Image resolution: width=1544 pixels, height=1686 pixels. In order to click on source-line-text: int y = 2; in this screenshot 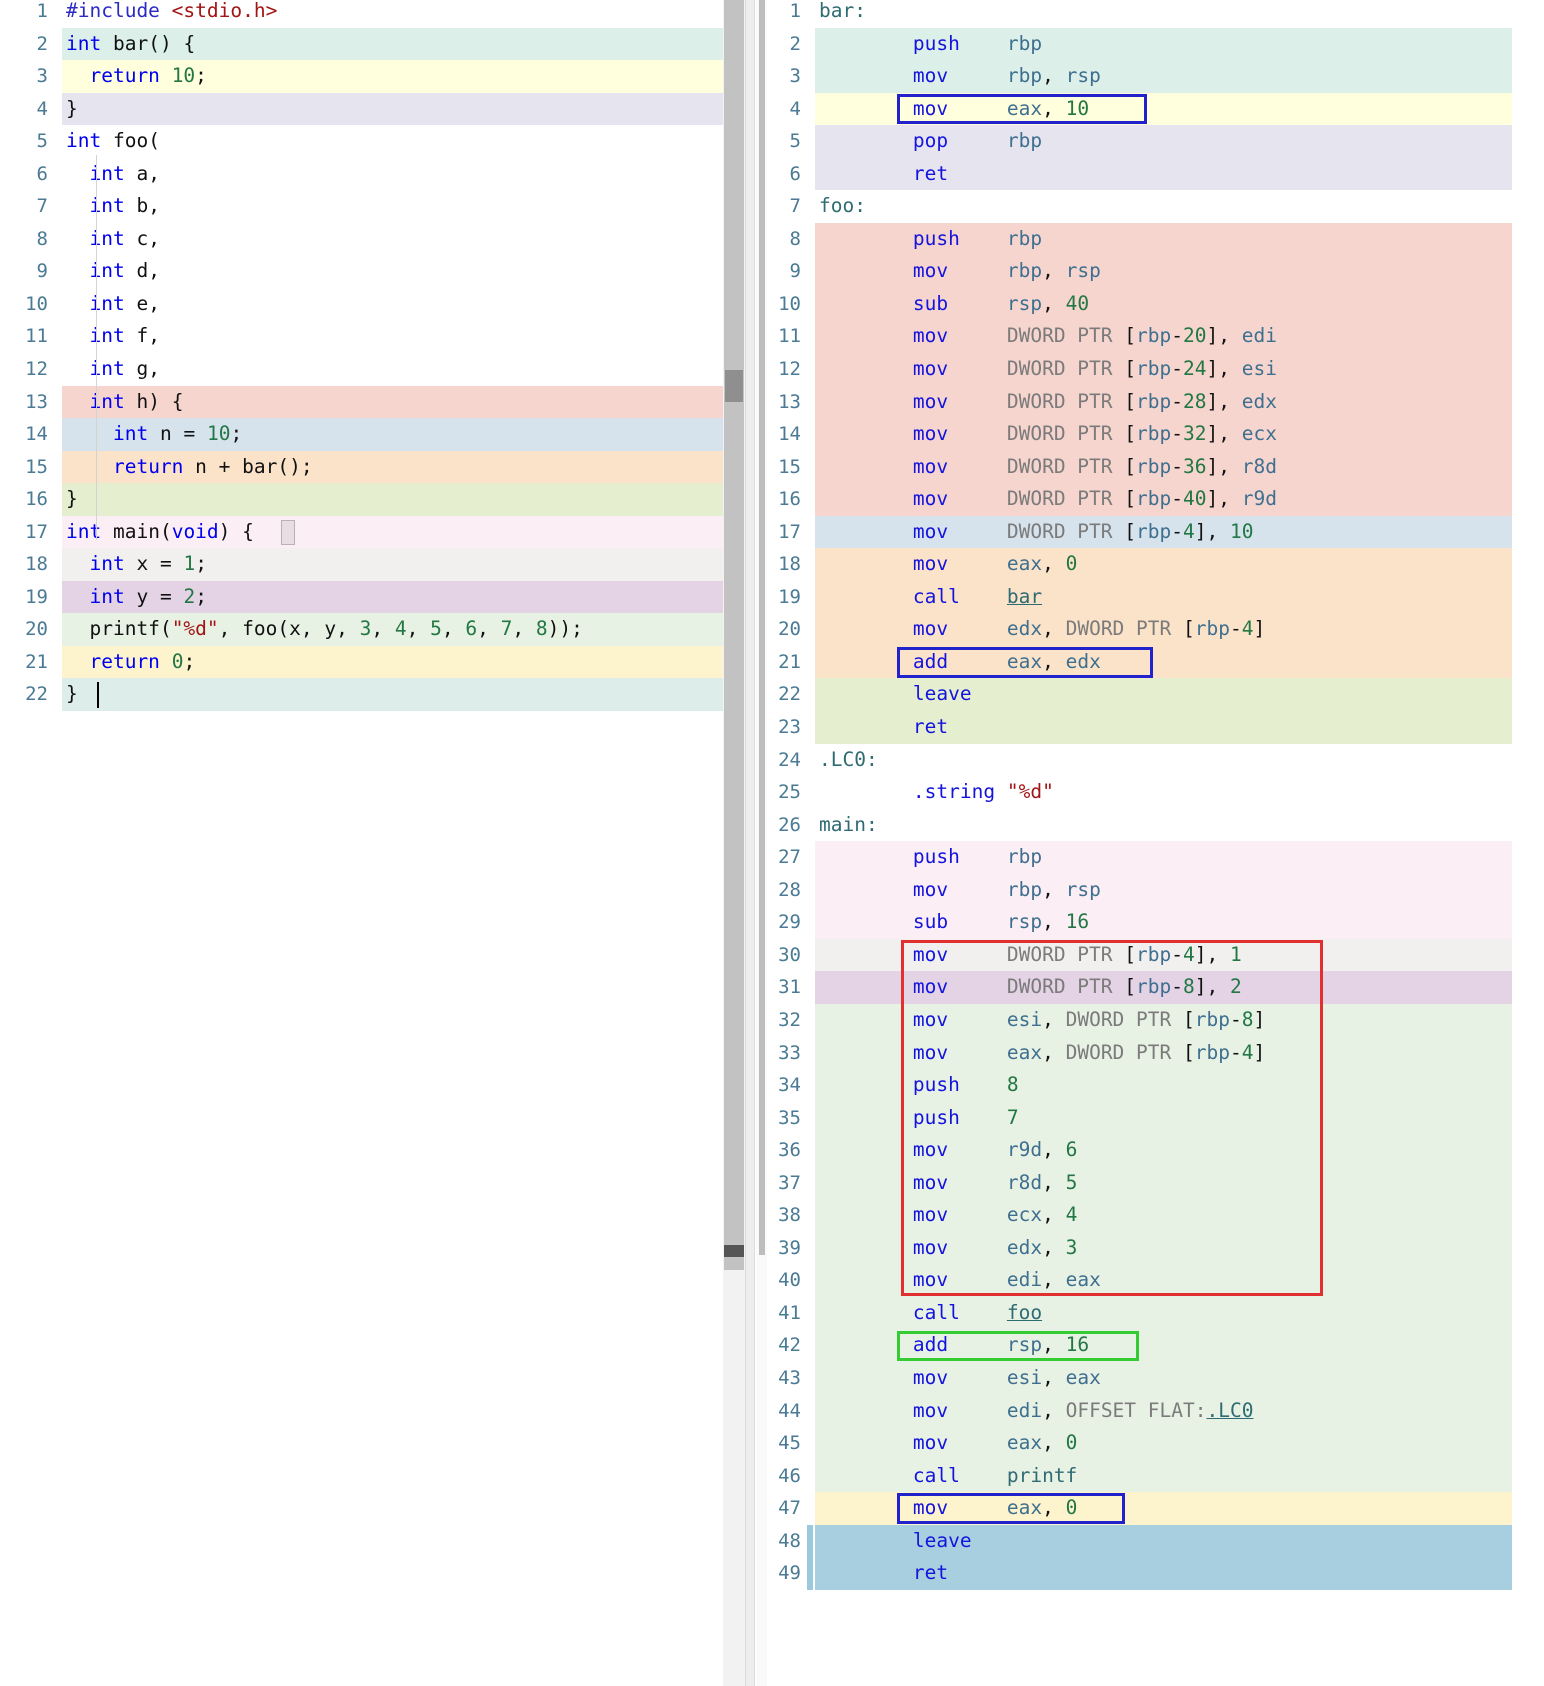, I will do `click(392, 597)`.